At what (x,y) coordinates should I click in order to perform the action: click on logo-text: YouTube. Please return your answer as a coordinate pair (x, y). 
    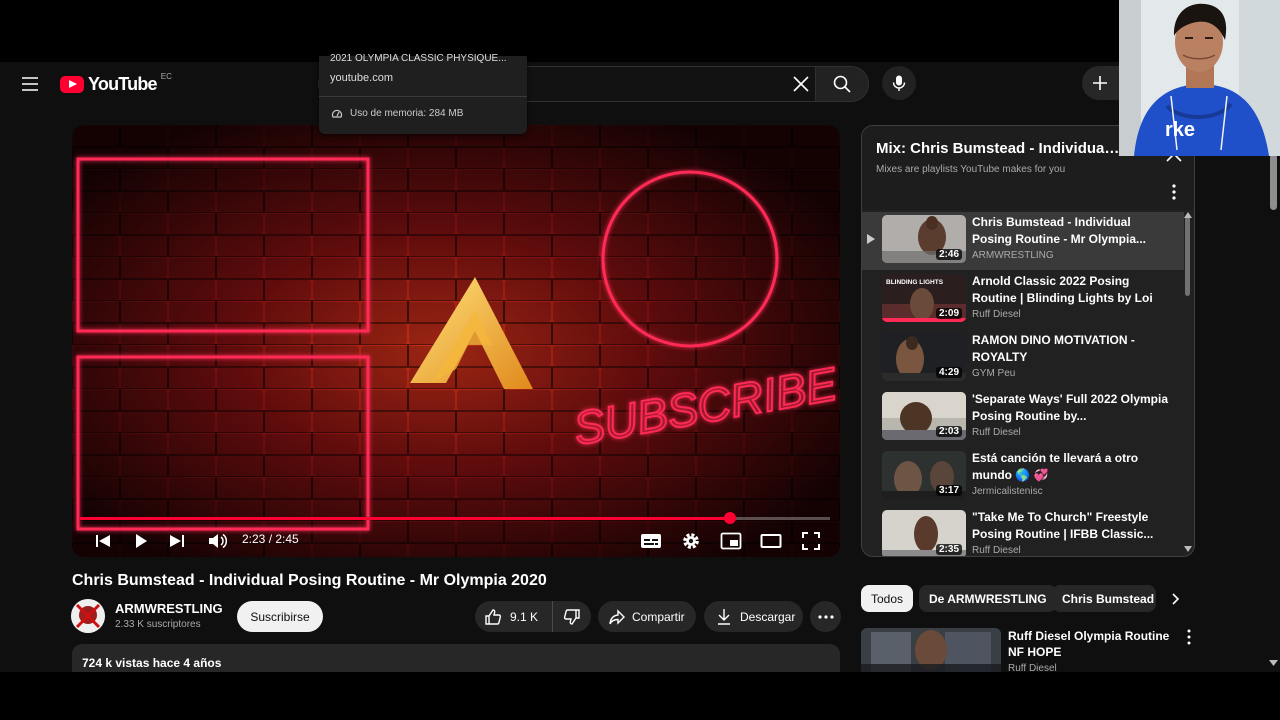
    Looking at the image, I should click on (123, 83).